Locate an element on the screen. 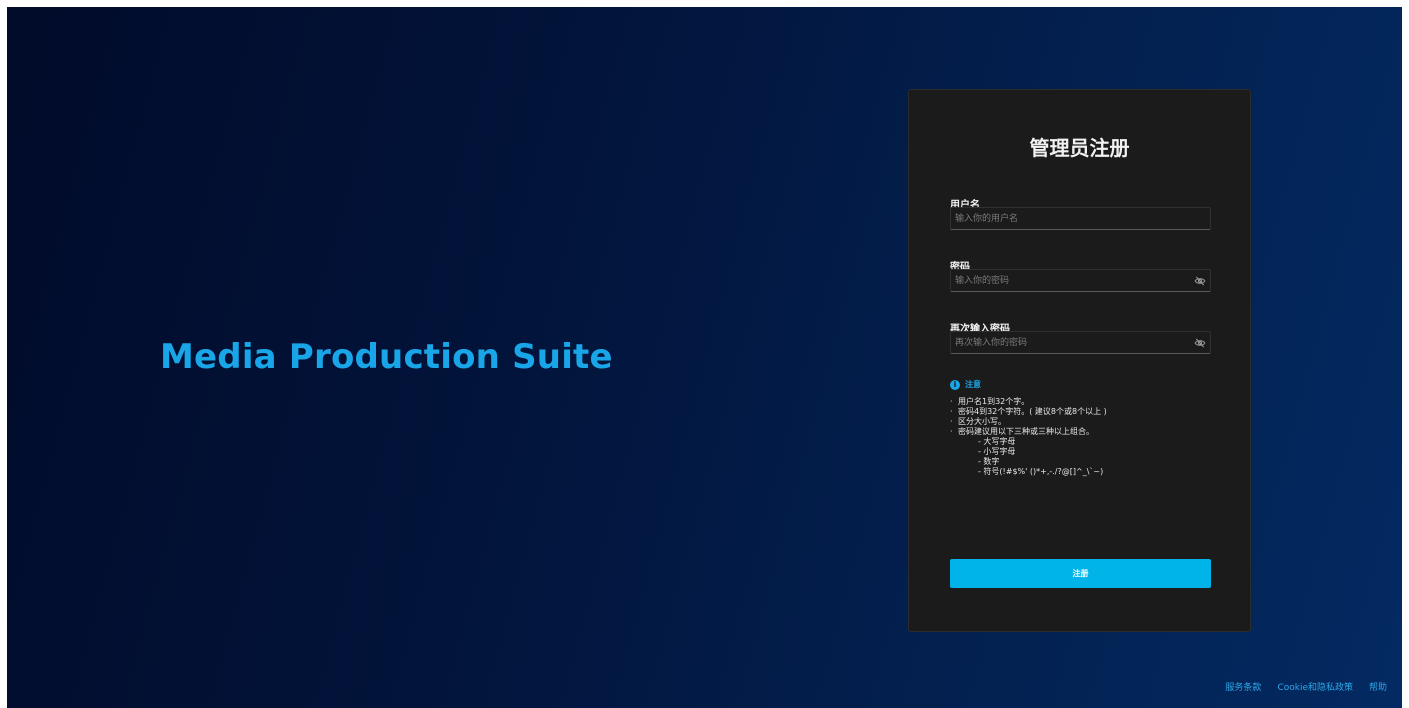 Image resolution: width=1409 pixels, height=708 pixels. info-icon: i is located at coordinates (955, 385).